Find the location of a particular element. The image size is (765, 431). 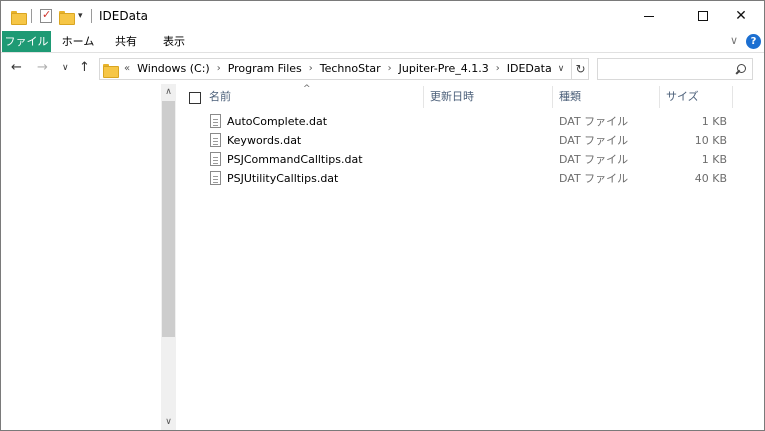

breadcrumb-item: Jupiter-Pre_4.1.3 is located at coordinates (444, 69).